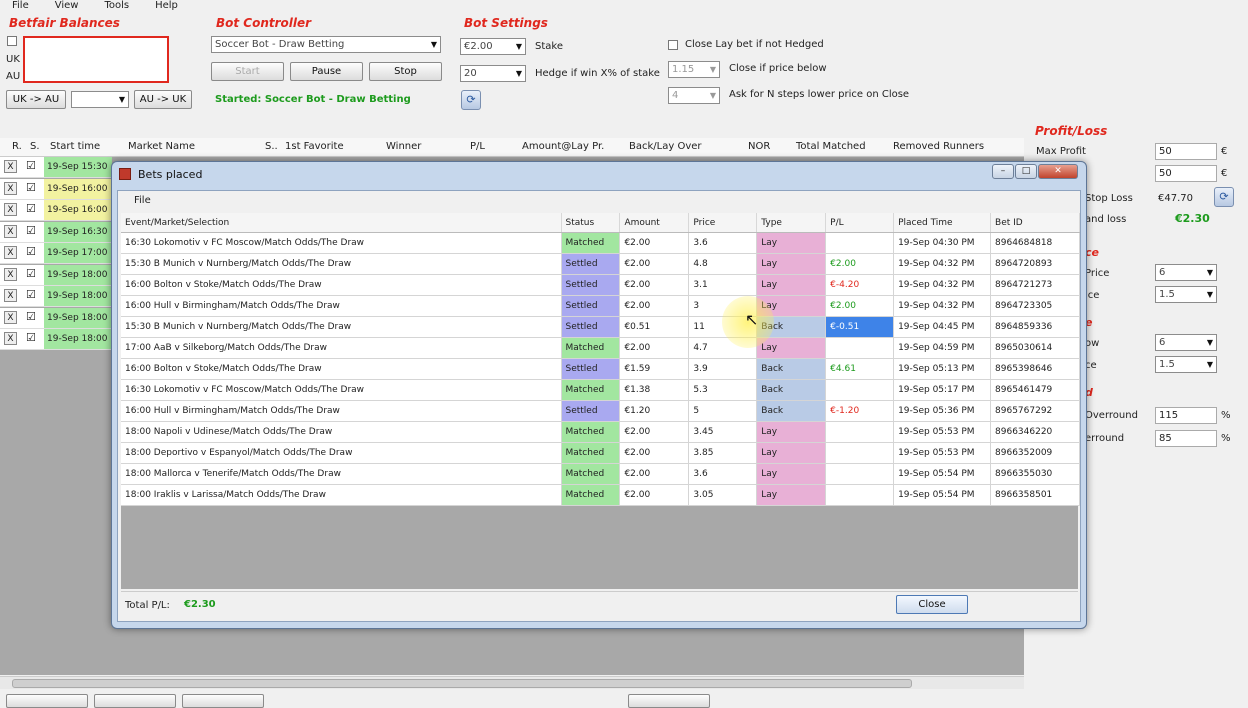  Describe the element at coordinates (56, 167) in the screenshot. I see `market-row: X ☑ 19-Sep 15:30` at that location.